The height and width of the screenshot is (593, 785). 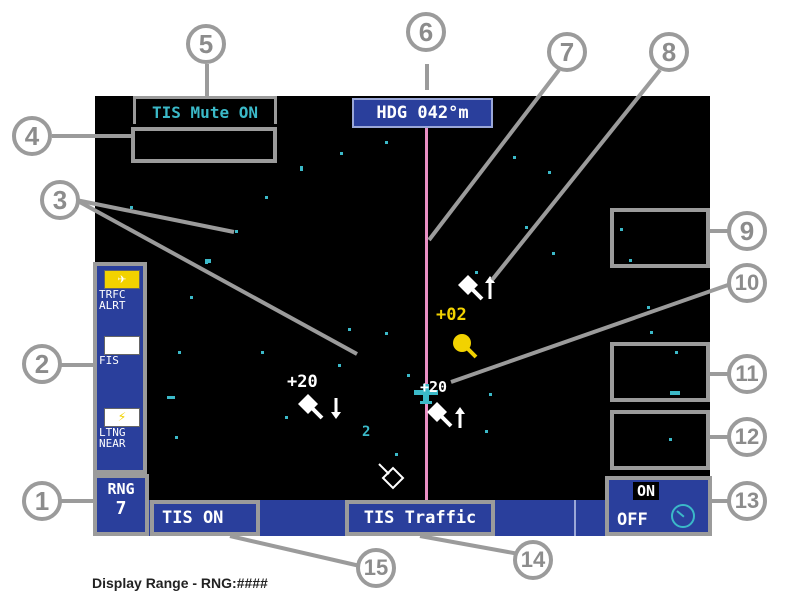 I want to click on range-ring-label: 2, so click(x=366, y=432).